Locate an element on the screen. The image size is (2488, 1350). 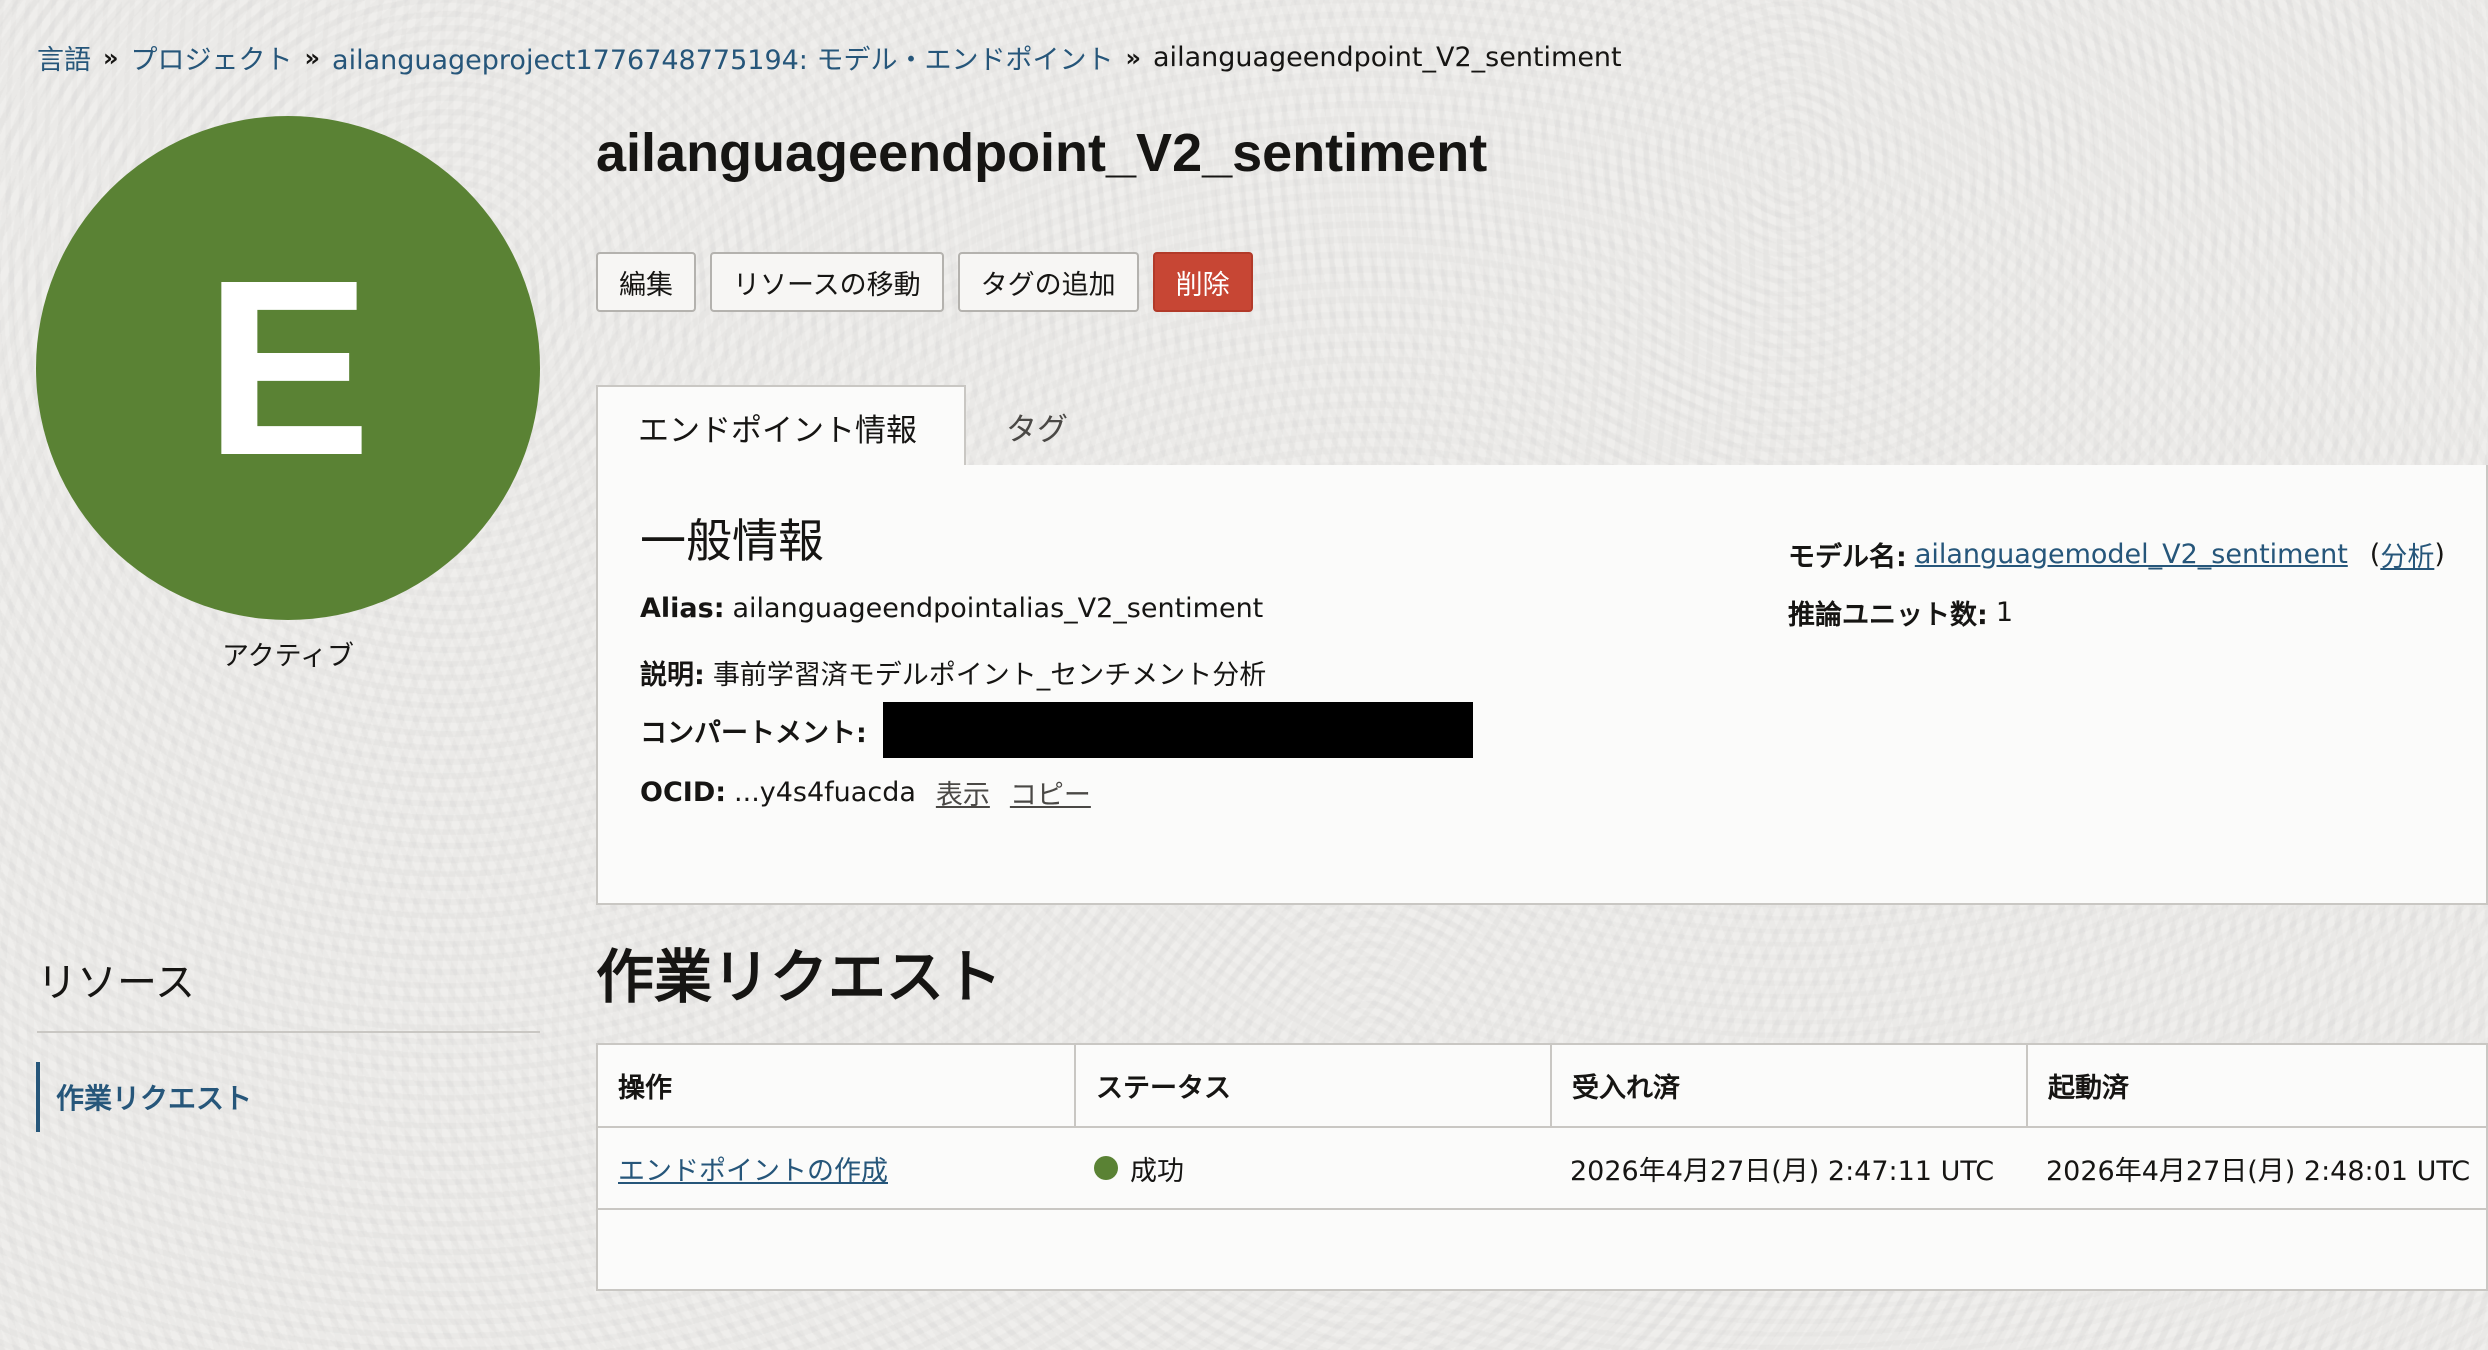
compartment-field: コンパートメント: is located at coordinates (1056, 730).